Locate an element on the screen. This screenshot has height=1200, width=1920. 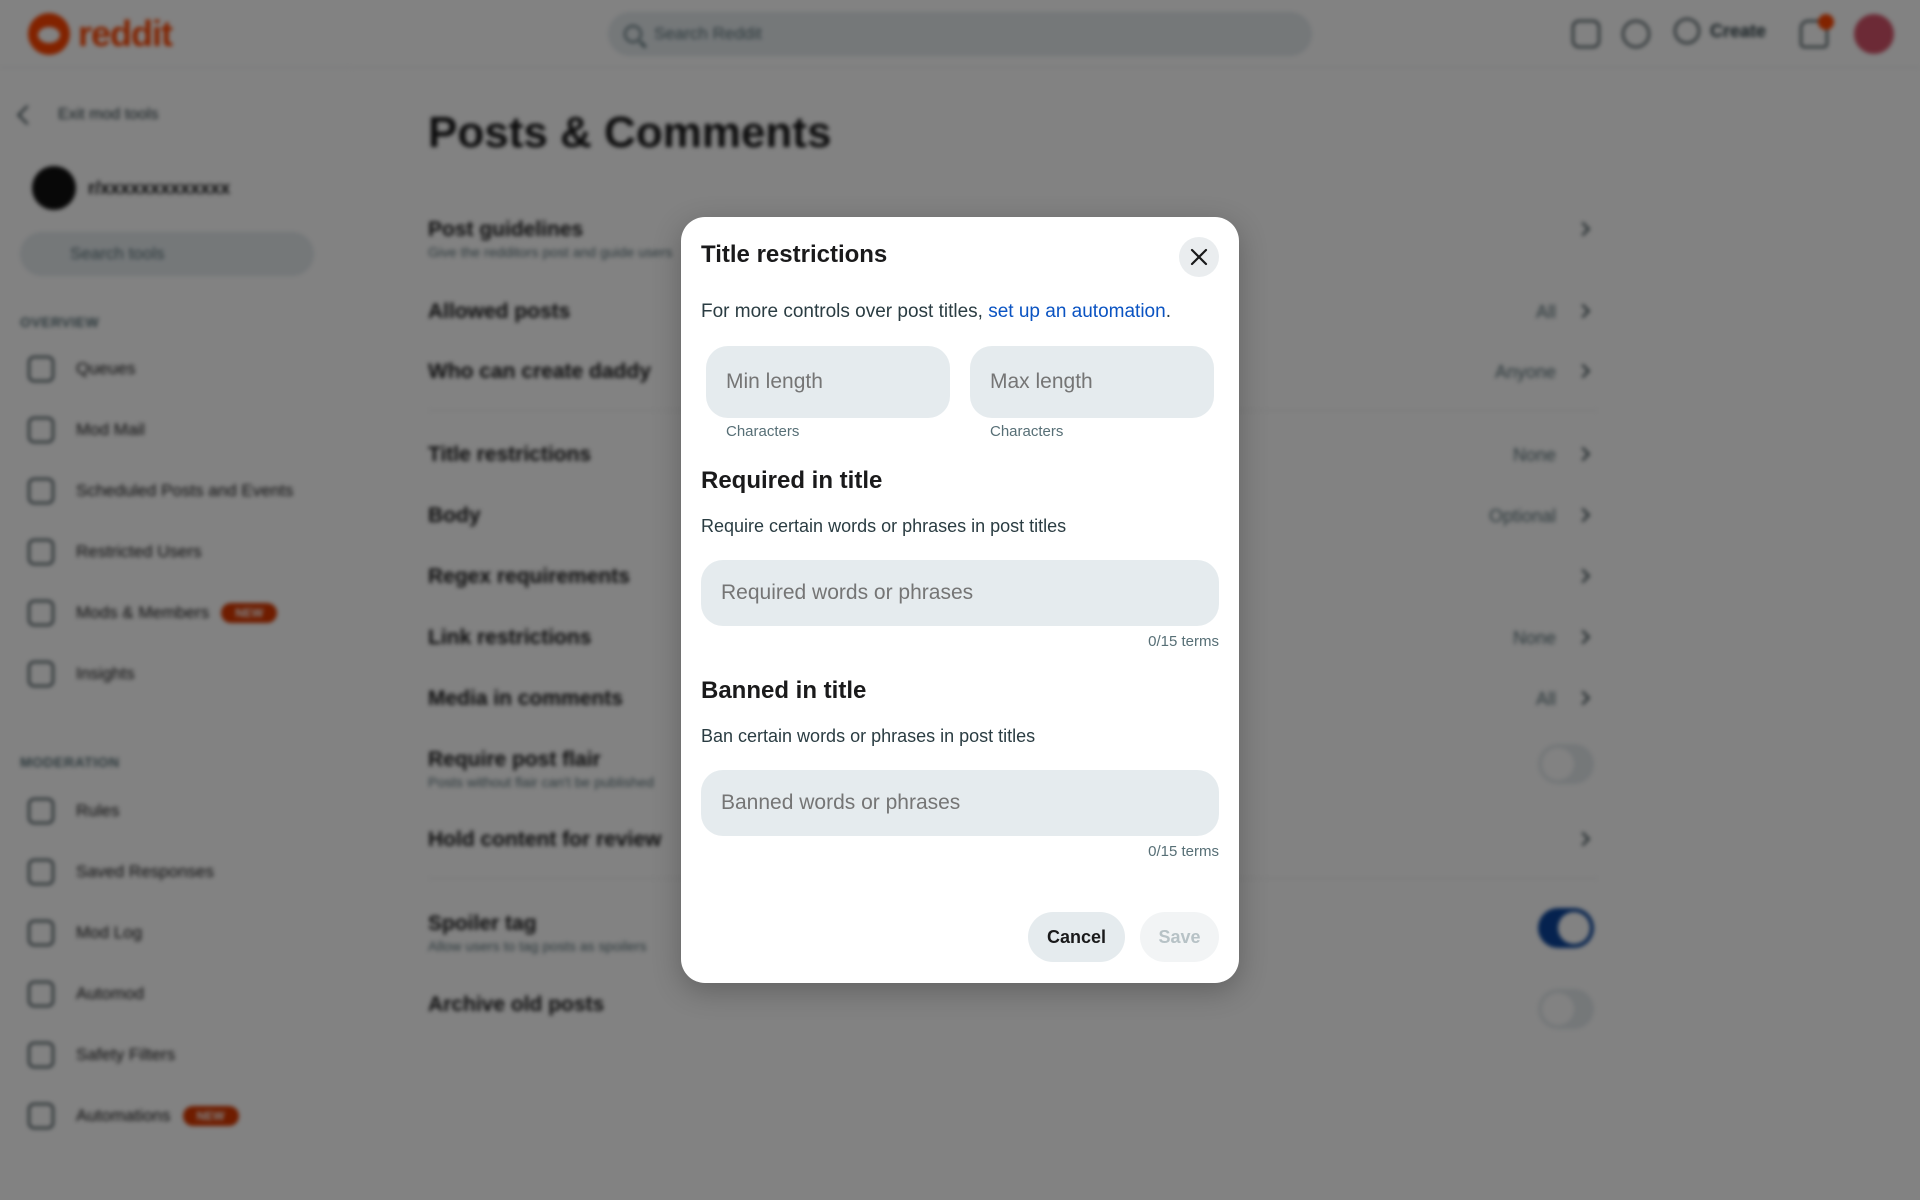
required-heading: Required in title is located at coordinates (792, 480).